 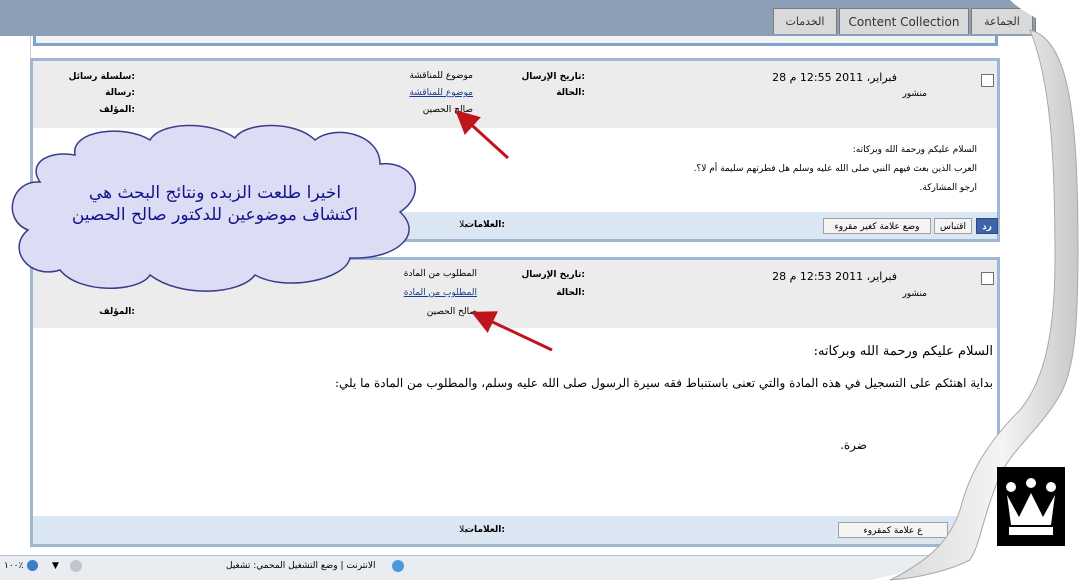 What do you see at coordinates (515, 41) in the screenshot?
I see `previous-post-edge` at bounding box center [515, 41].